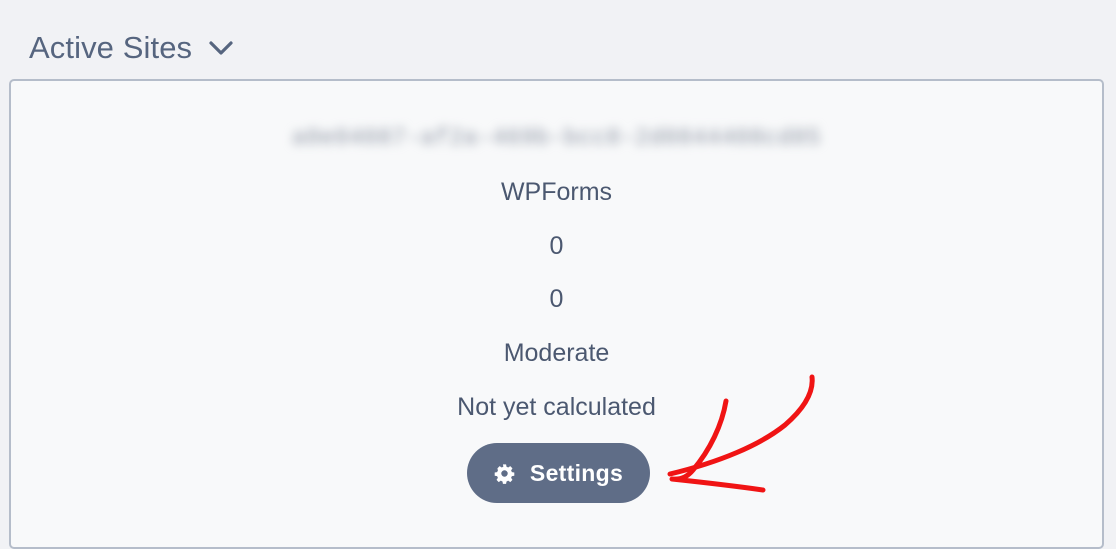 The image size is (1116, 549). I want to click on site-level: Moderate, so click(556, 353).